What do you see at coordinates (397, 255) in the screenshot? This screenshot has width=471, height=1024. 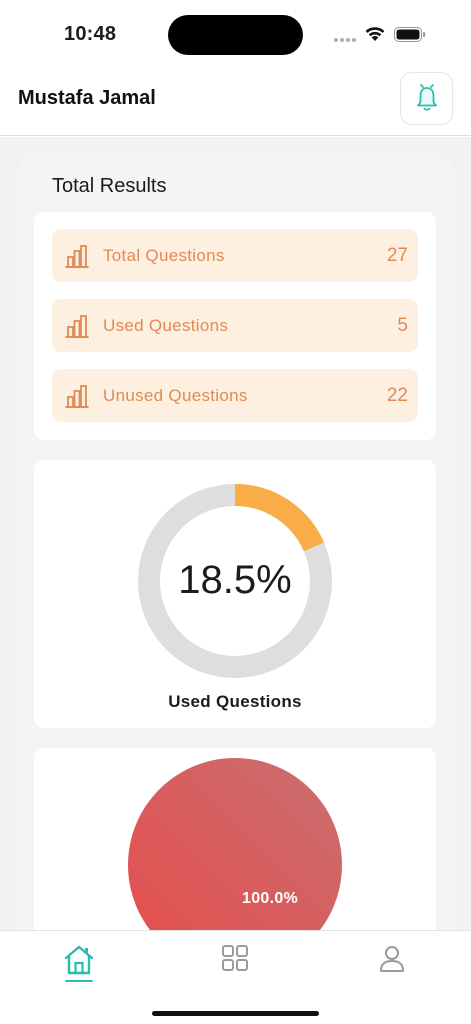 I see `stat-value: 27` at bounding box center [397, 255].